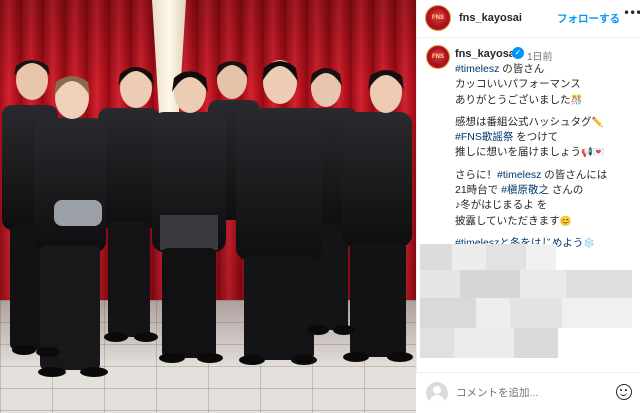 Image resolution: width=640 pixels, height=413 pixels. I want to click on caption-line-7: さらに！#timelesz の皆さんには, so click(531, 174).